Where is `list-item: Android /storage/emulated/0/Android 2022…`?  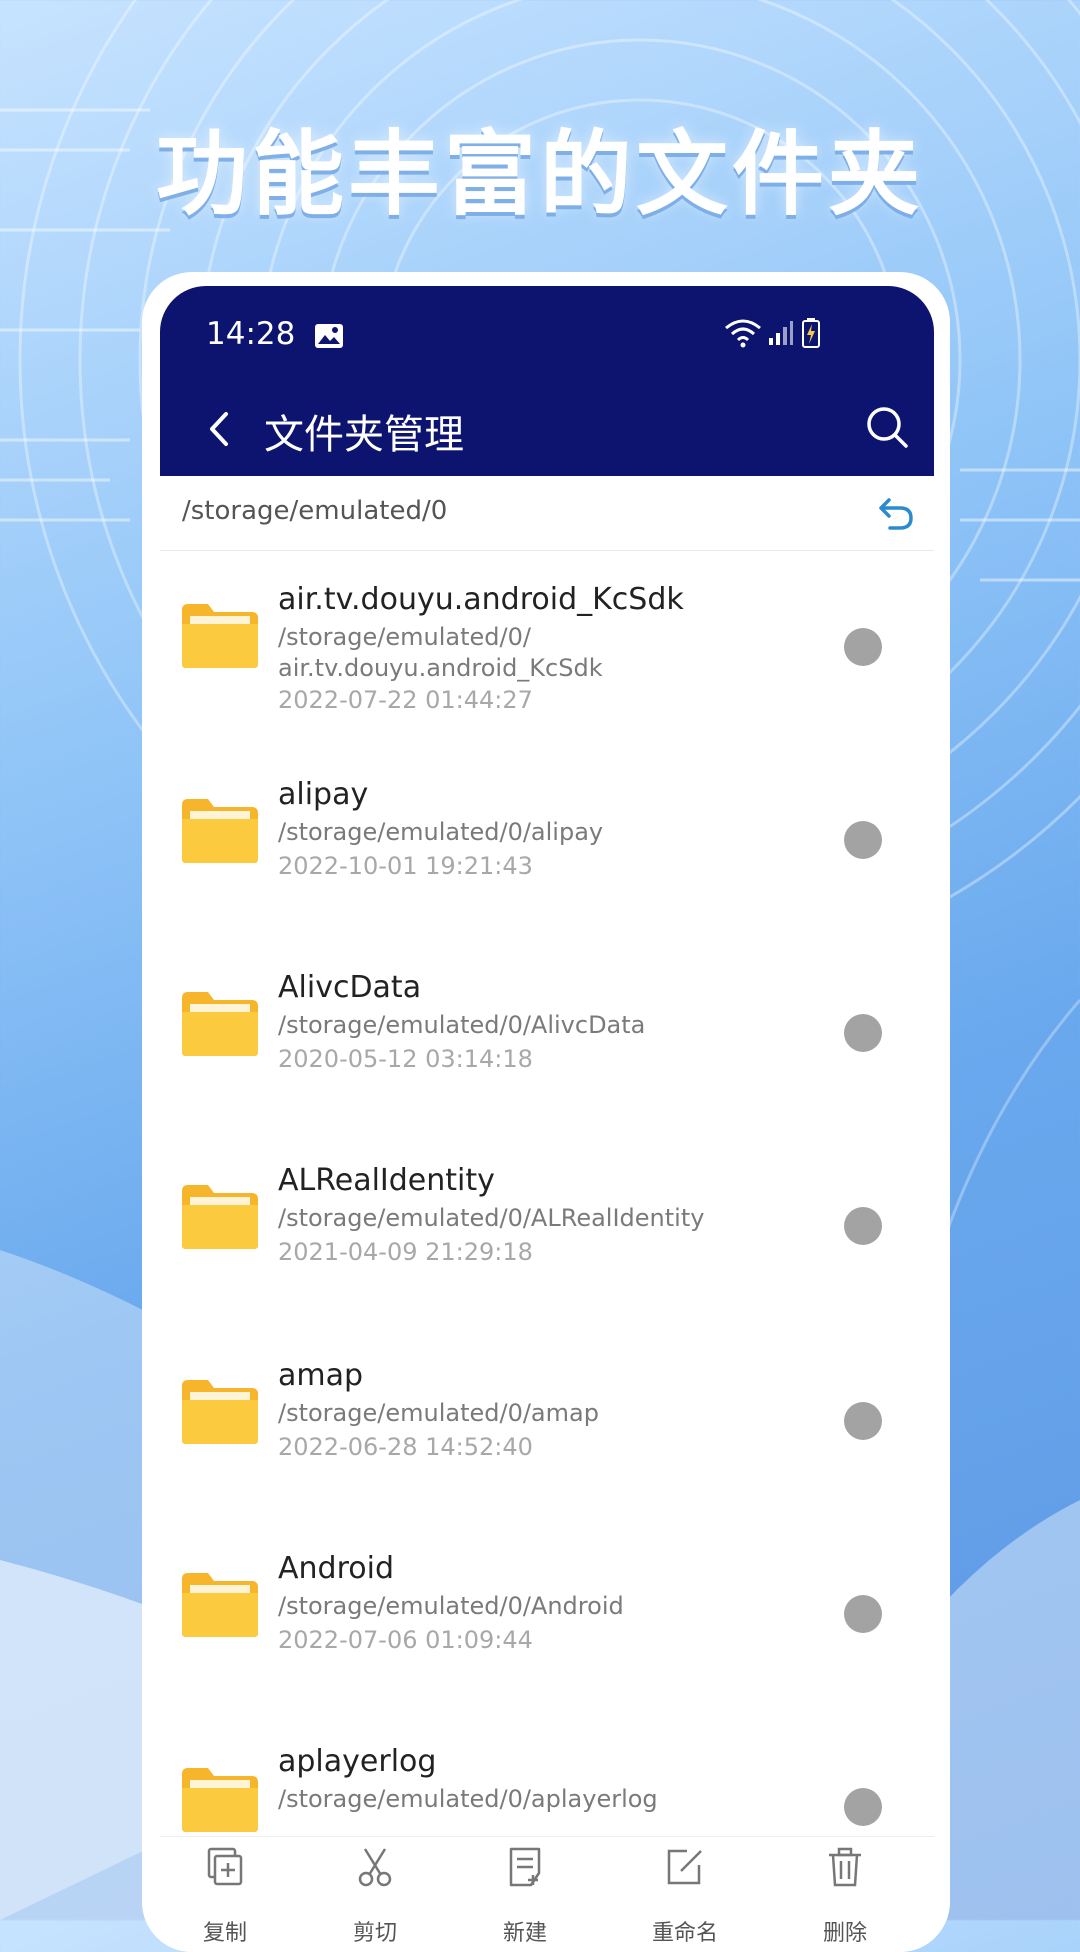 list-item: Android /storage/emulated/0/Android 2022… is located at coordinates (547, 1611).